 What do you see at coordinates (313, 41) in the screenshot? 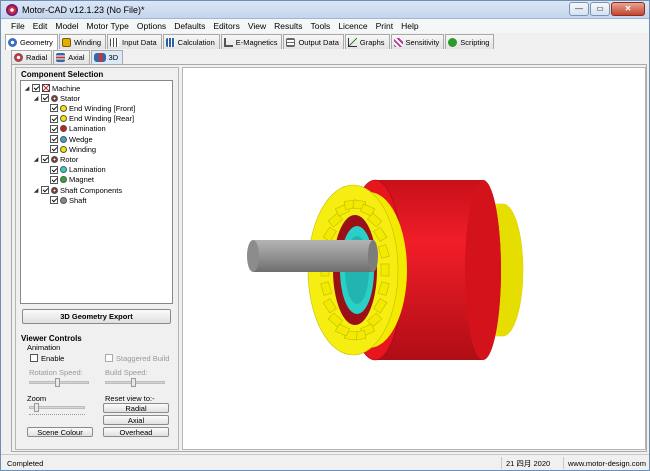
I see `tab-output-data: Output Data` at bounding box center [313, 41].